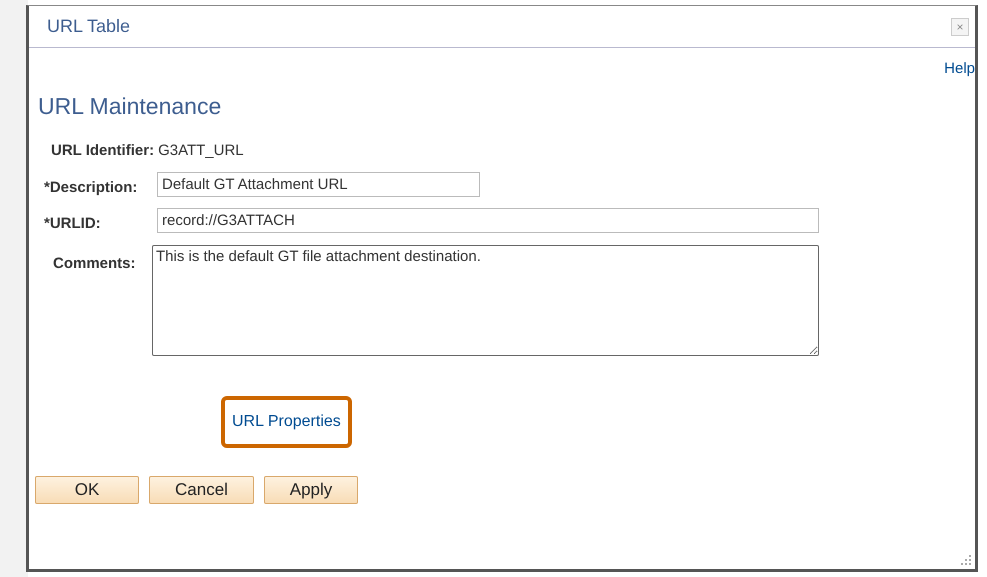 The height and width of the screenshot is (577, 987). Describe the element at coordinates (311, 490) in the screenshot. I see `dialog-button: Apply` at that location.